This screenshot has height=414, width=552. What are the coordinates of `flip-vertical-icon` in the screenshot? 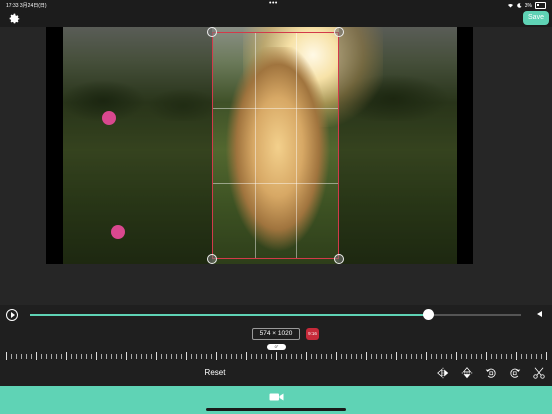 It's located at (467, 373).